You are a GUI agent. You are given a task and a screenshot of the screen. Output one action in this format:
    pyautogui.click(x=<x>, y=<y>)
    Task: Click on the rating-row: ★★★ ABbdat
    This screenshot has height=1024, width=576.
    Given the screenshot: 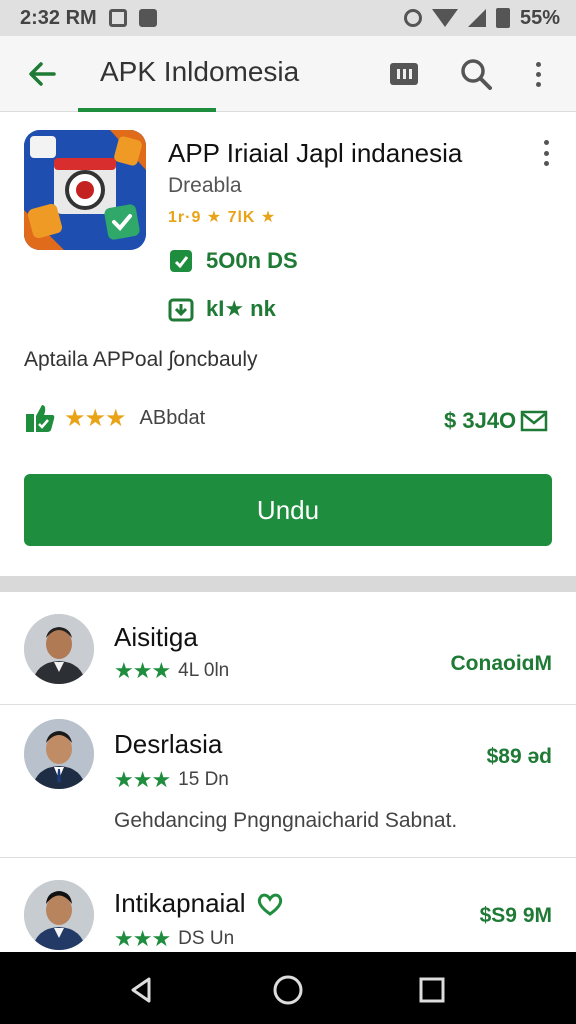 What is the action you would take?
    pyautogui.click(x=114, y=418)
    